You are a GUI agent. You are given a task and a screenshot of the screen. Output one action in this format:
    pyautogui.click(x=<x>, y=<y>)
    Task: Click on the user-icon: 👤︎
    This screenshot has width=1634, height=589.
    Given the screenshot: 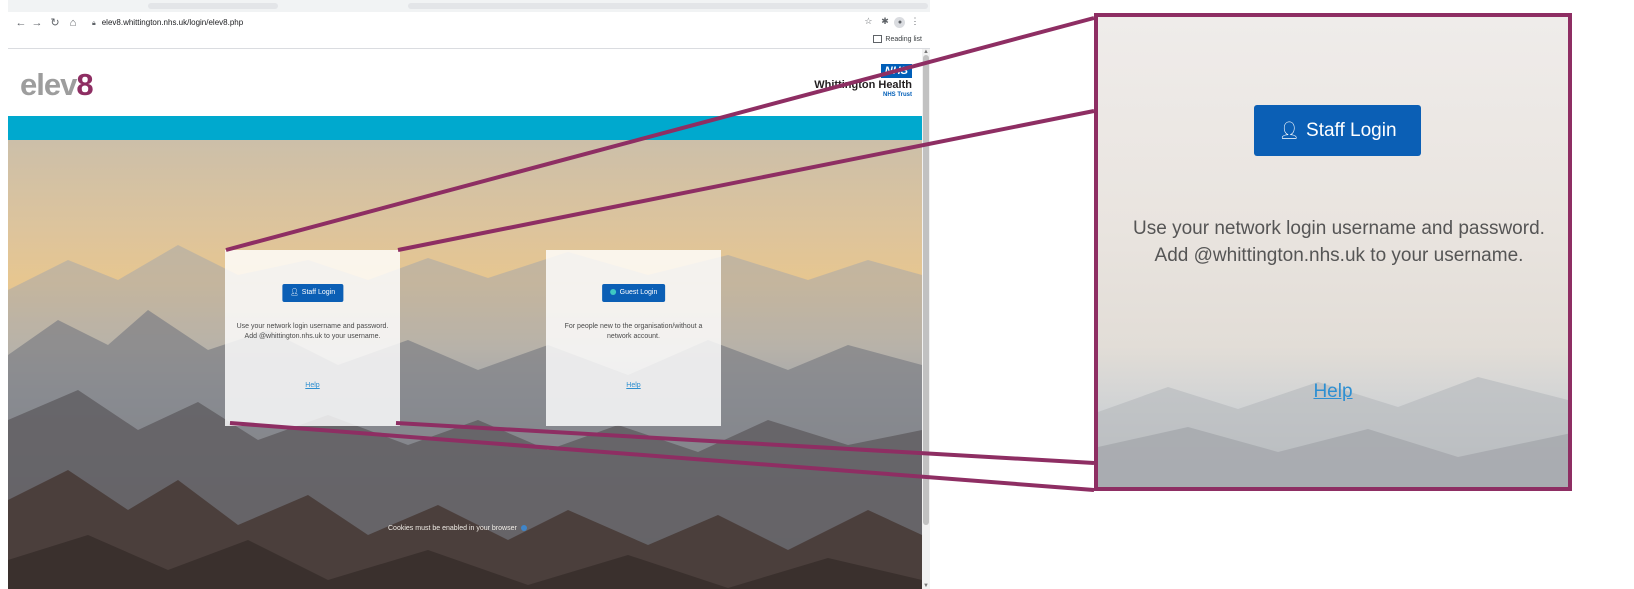 What is the action you would take?
    pyautogui.click(x=1289, y=130)
    